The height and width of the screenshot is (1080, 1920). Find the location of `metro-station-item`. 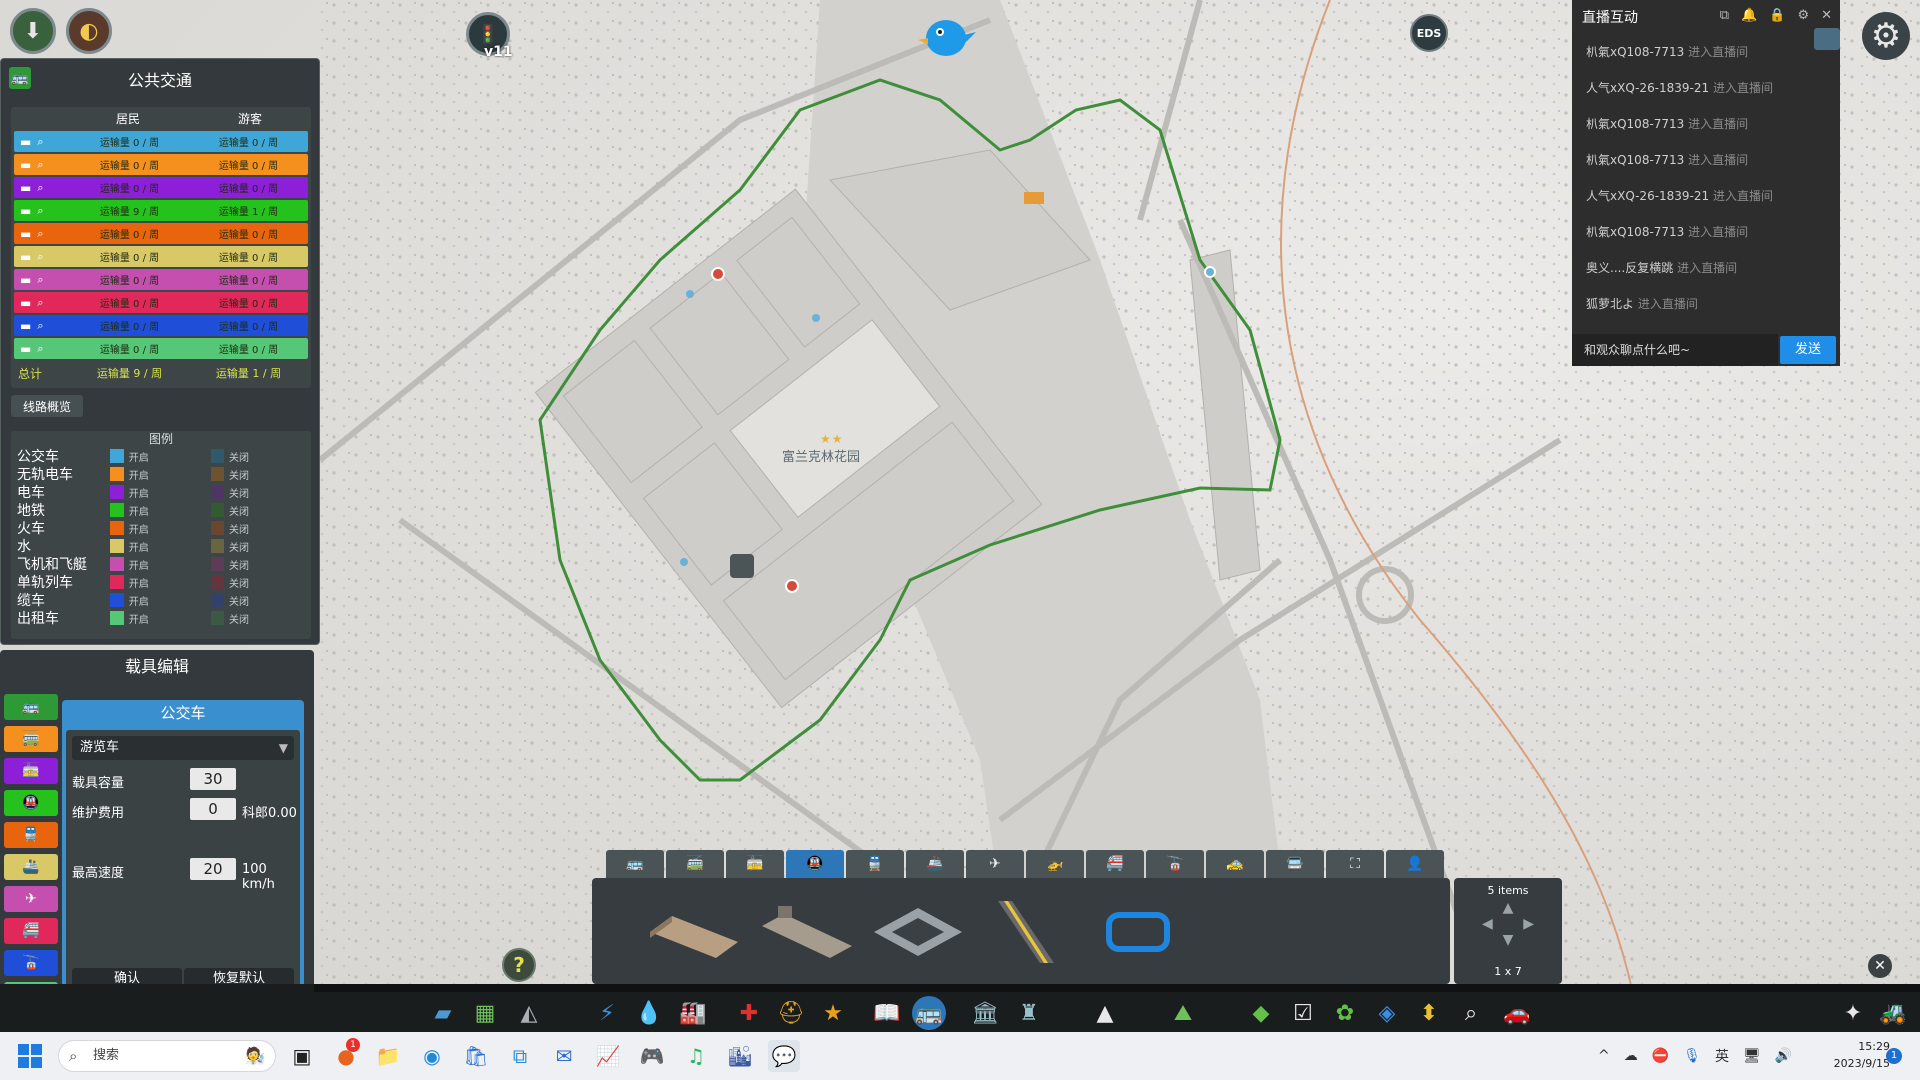

metro-station-item is located at coordinates (694, 932).